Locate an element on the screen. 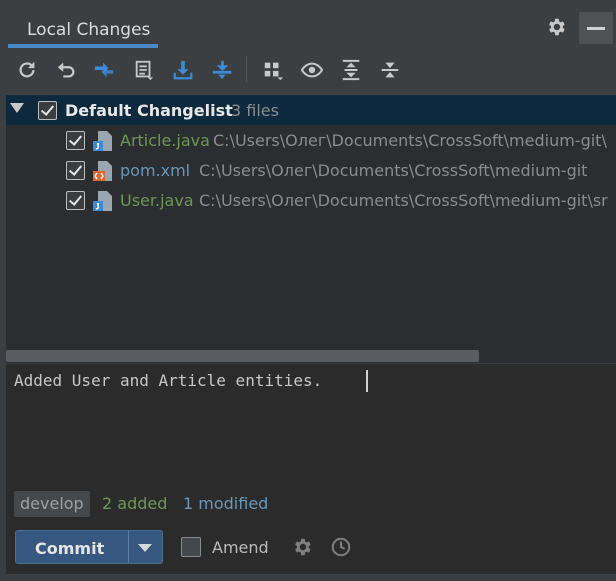  commit-button-label: Commit is located at coordinates (70, 548).